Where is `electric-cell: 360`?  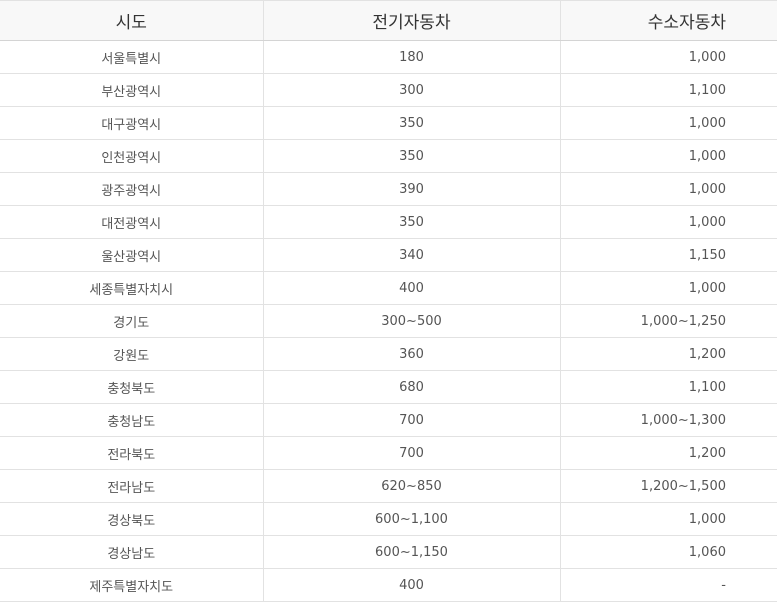
electric-cell: 360 is located at coordinates (411, 354).